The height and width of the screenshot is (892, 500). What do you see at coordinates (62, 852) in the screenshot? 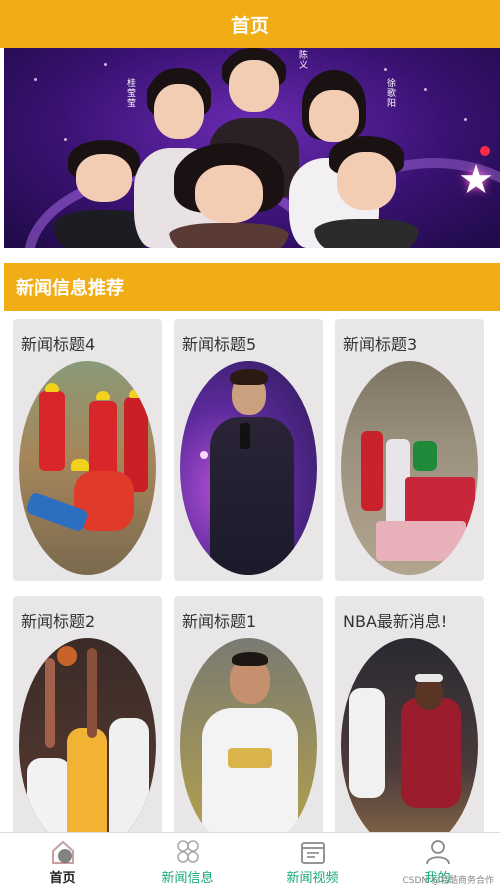
I see `home-icon` at bounding box center [62, 852].